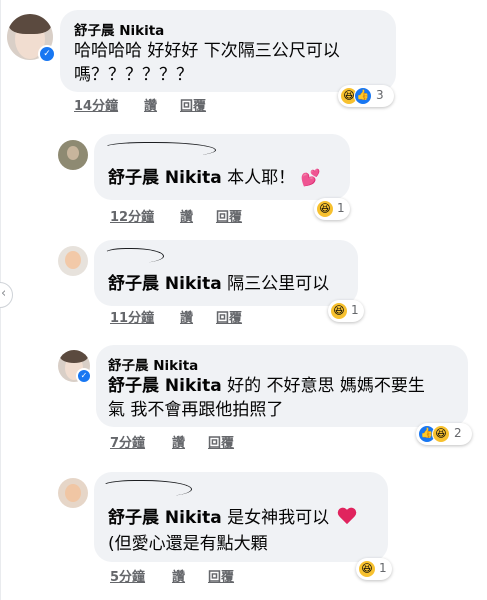  I want to click on comment-text-line2: 嗎？？？？？？, so click(133, 75).